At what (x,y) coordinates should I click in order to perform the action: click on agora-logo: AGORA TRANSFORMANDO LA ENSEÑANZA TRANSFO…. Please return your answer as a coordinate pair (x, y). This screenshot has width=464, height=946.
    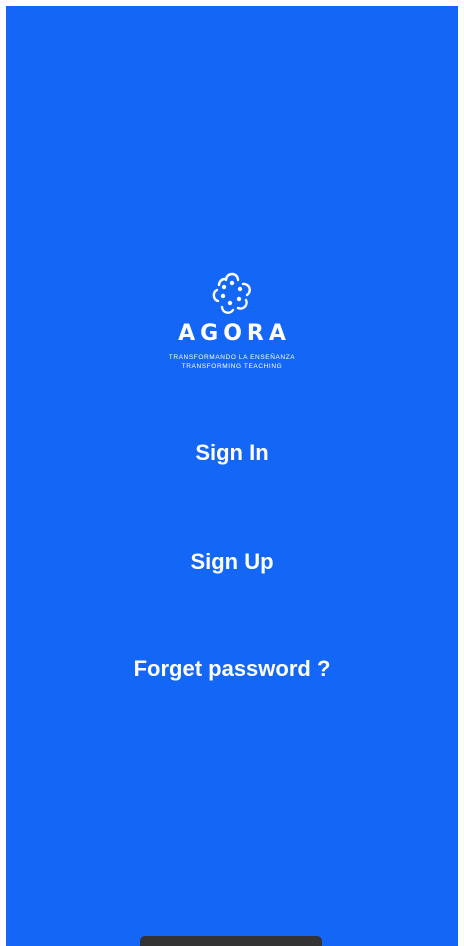
    Looking at the image, I should click on (232, 319).